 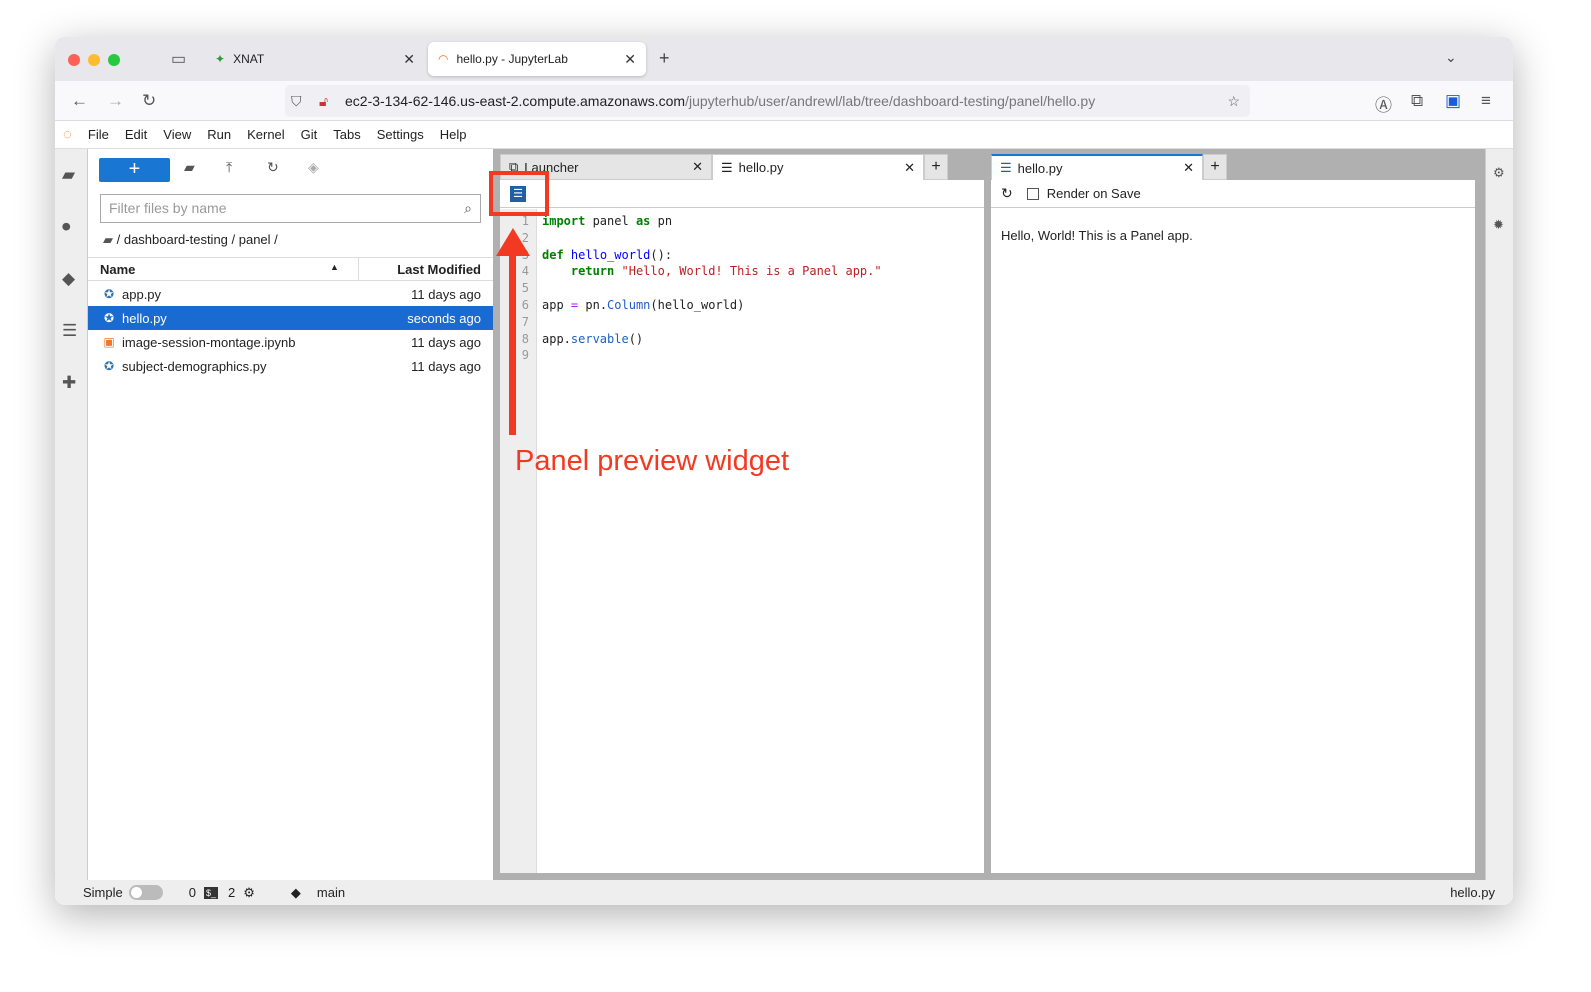 What do you see at coordinates (1453, 101) in the screenshot?
I see `bitwarden-icon: ▣` at bounding box center [1453, 101].